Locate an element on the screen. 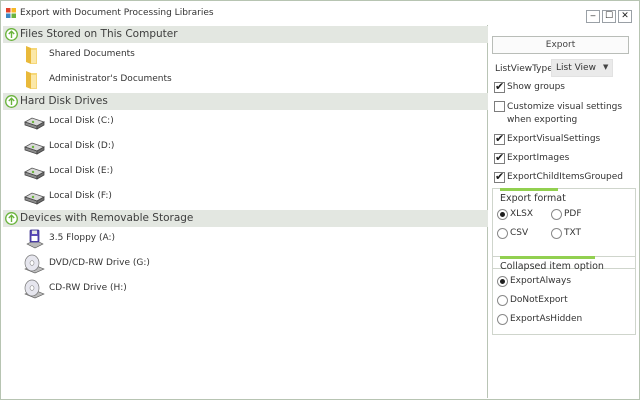  radio-label: ExportAlways is located at coordinates (541, 281).